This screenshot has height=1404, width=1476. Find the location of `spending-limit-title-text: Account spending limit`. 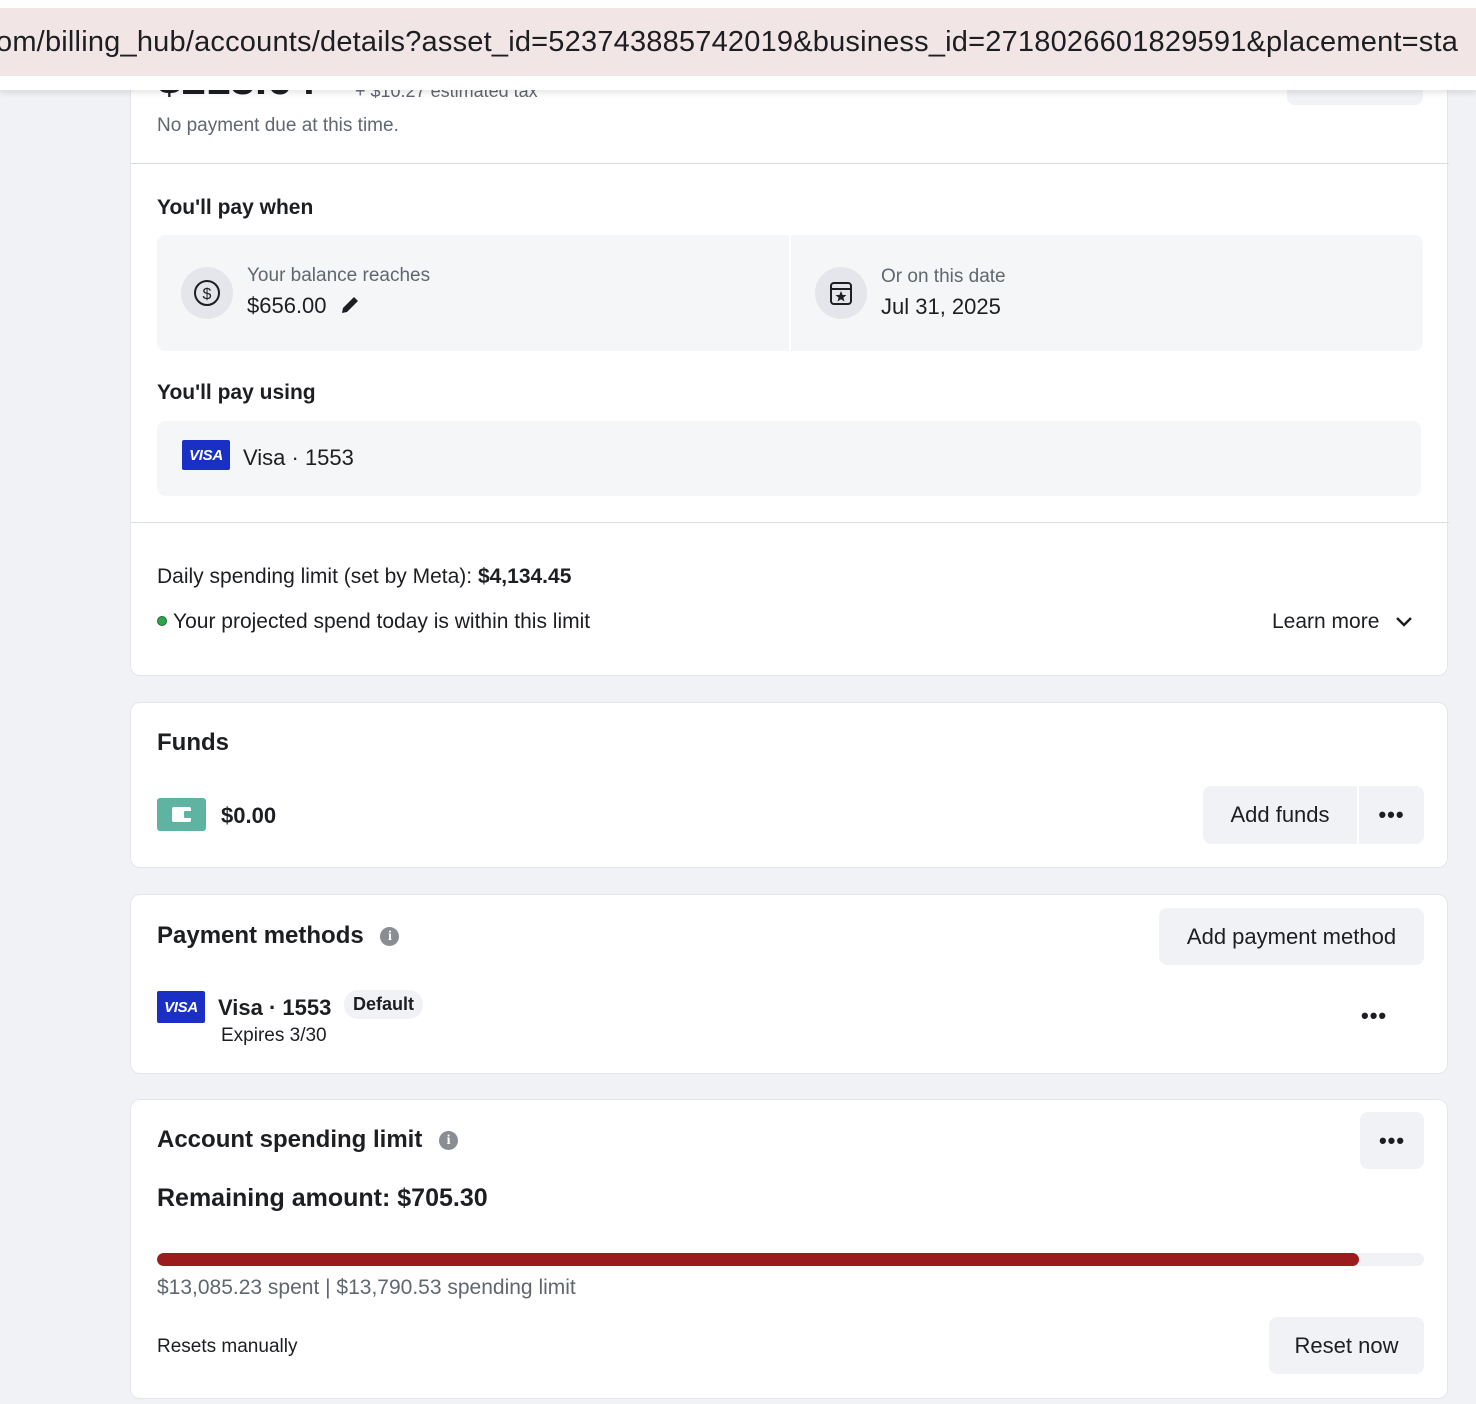

spending-limit-title-text: Account spending limit is located at coordinates (290, 1139).